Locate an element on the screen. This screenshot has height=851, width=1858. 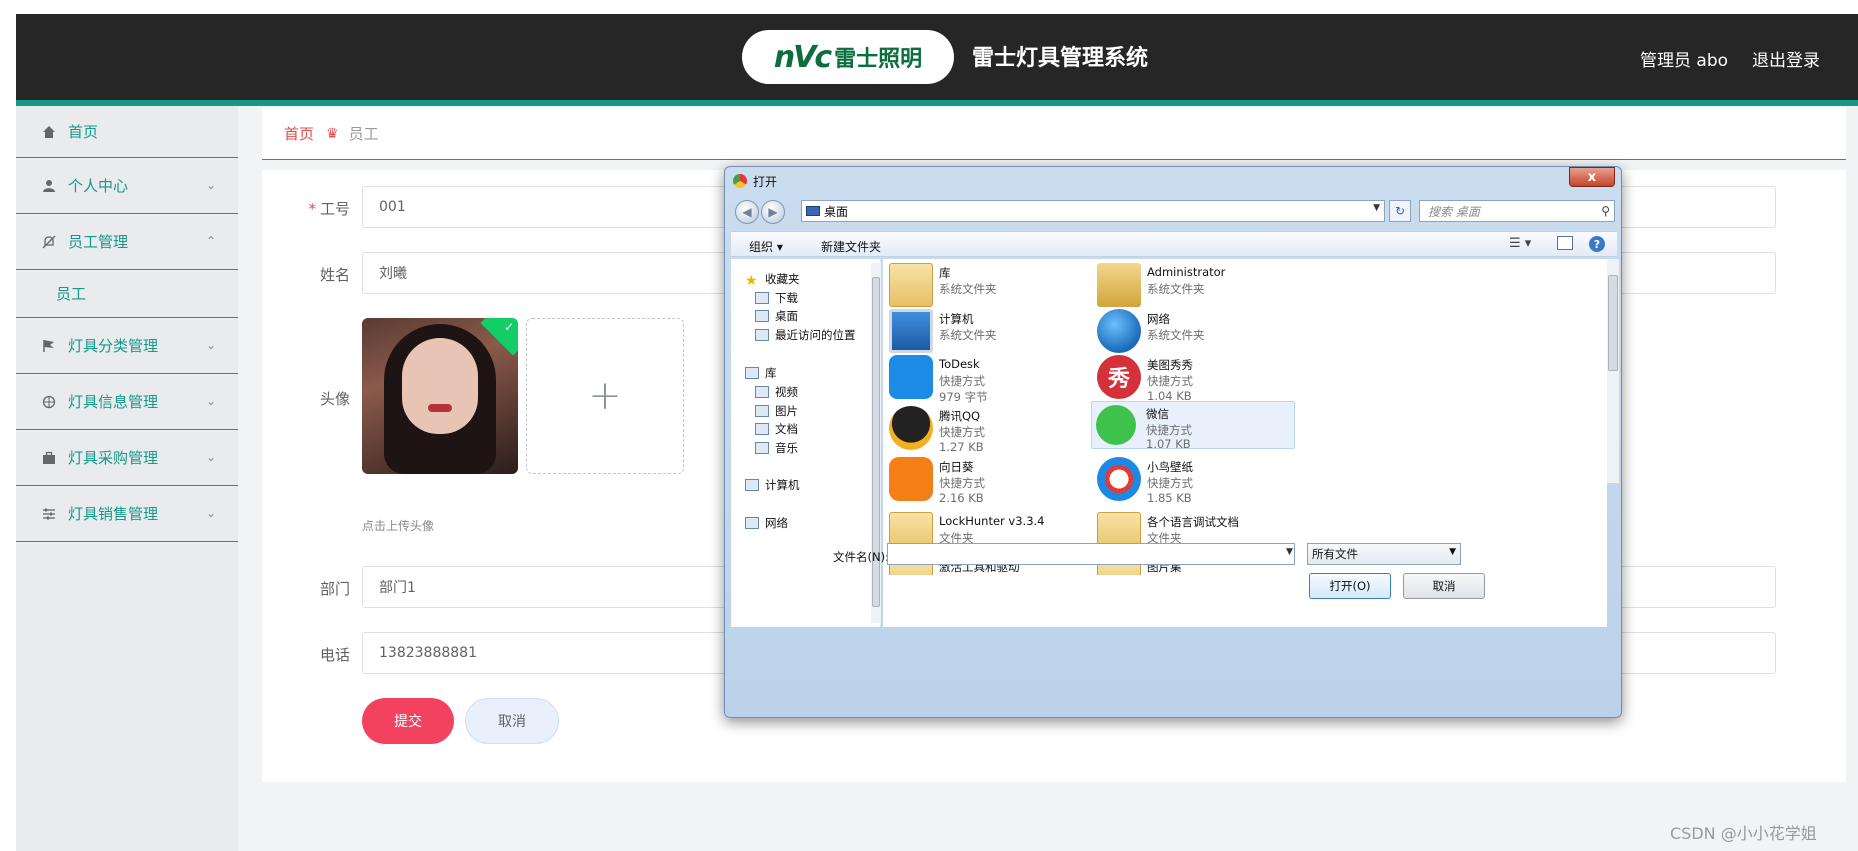
star-icon: ★ is located at coordinates (751, 281).